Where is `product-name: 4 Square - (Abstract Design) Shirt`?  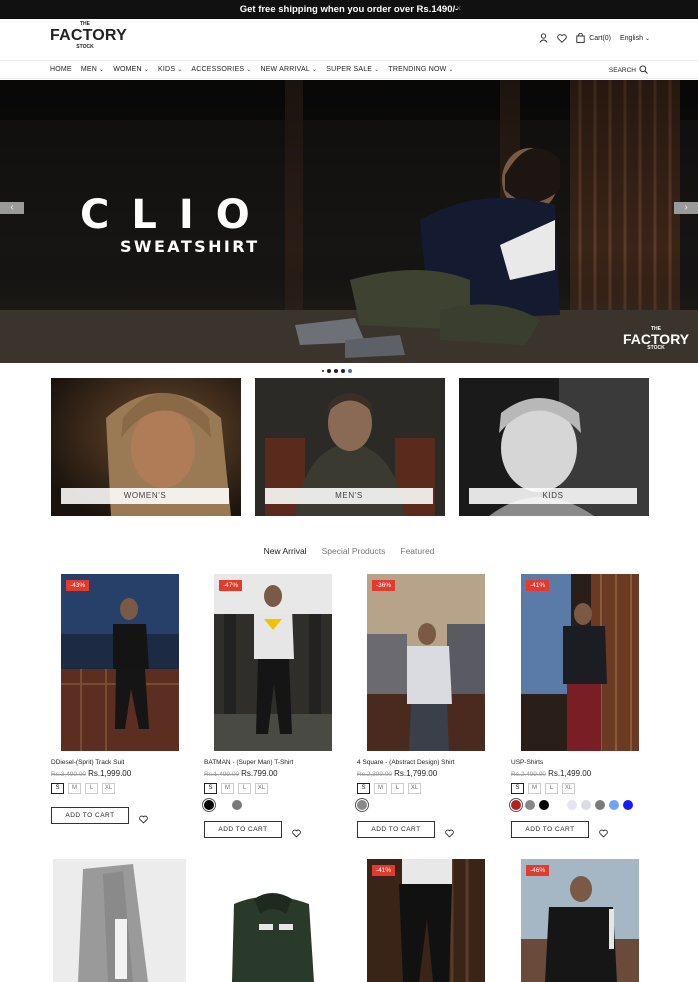
product-name: 4 Square - (Abstract Design) Shirt is located at coordinates (406, 762).